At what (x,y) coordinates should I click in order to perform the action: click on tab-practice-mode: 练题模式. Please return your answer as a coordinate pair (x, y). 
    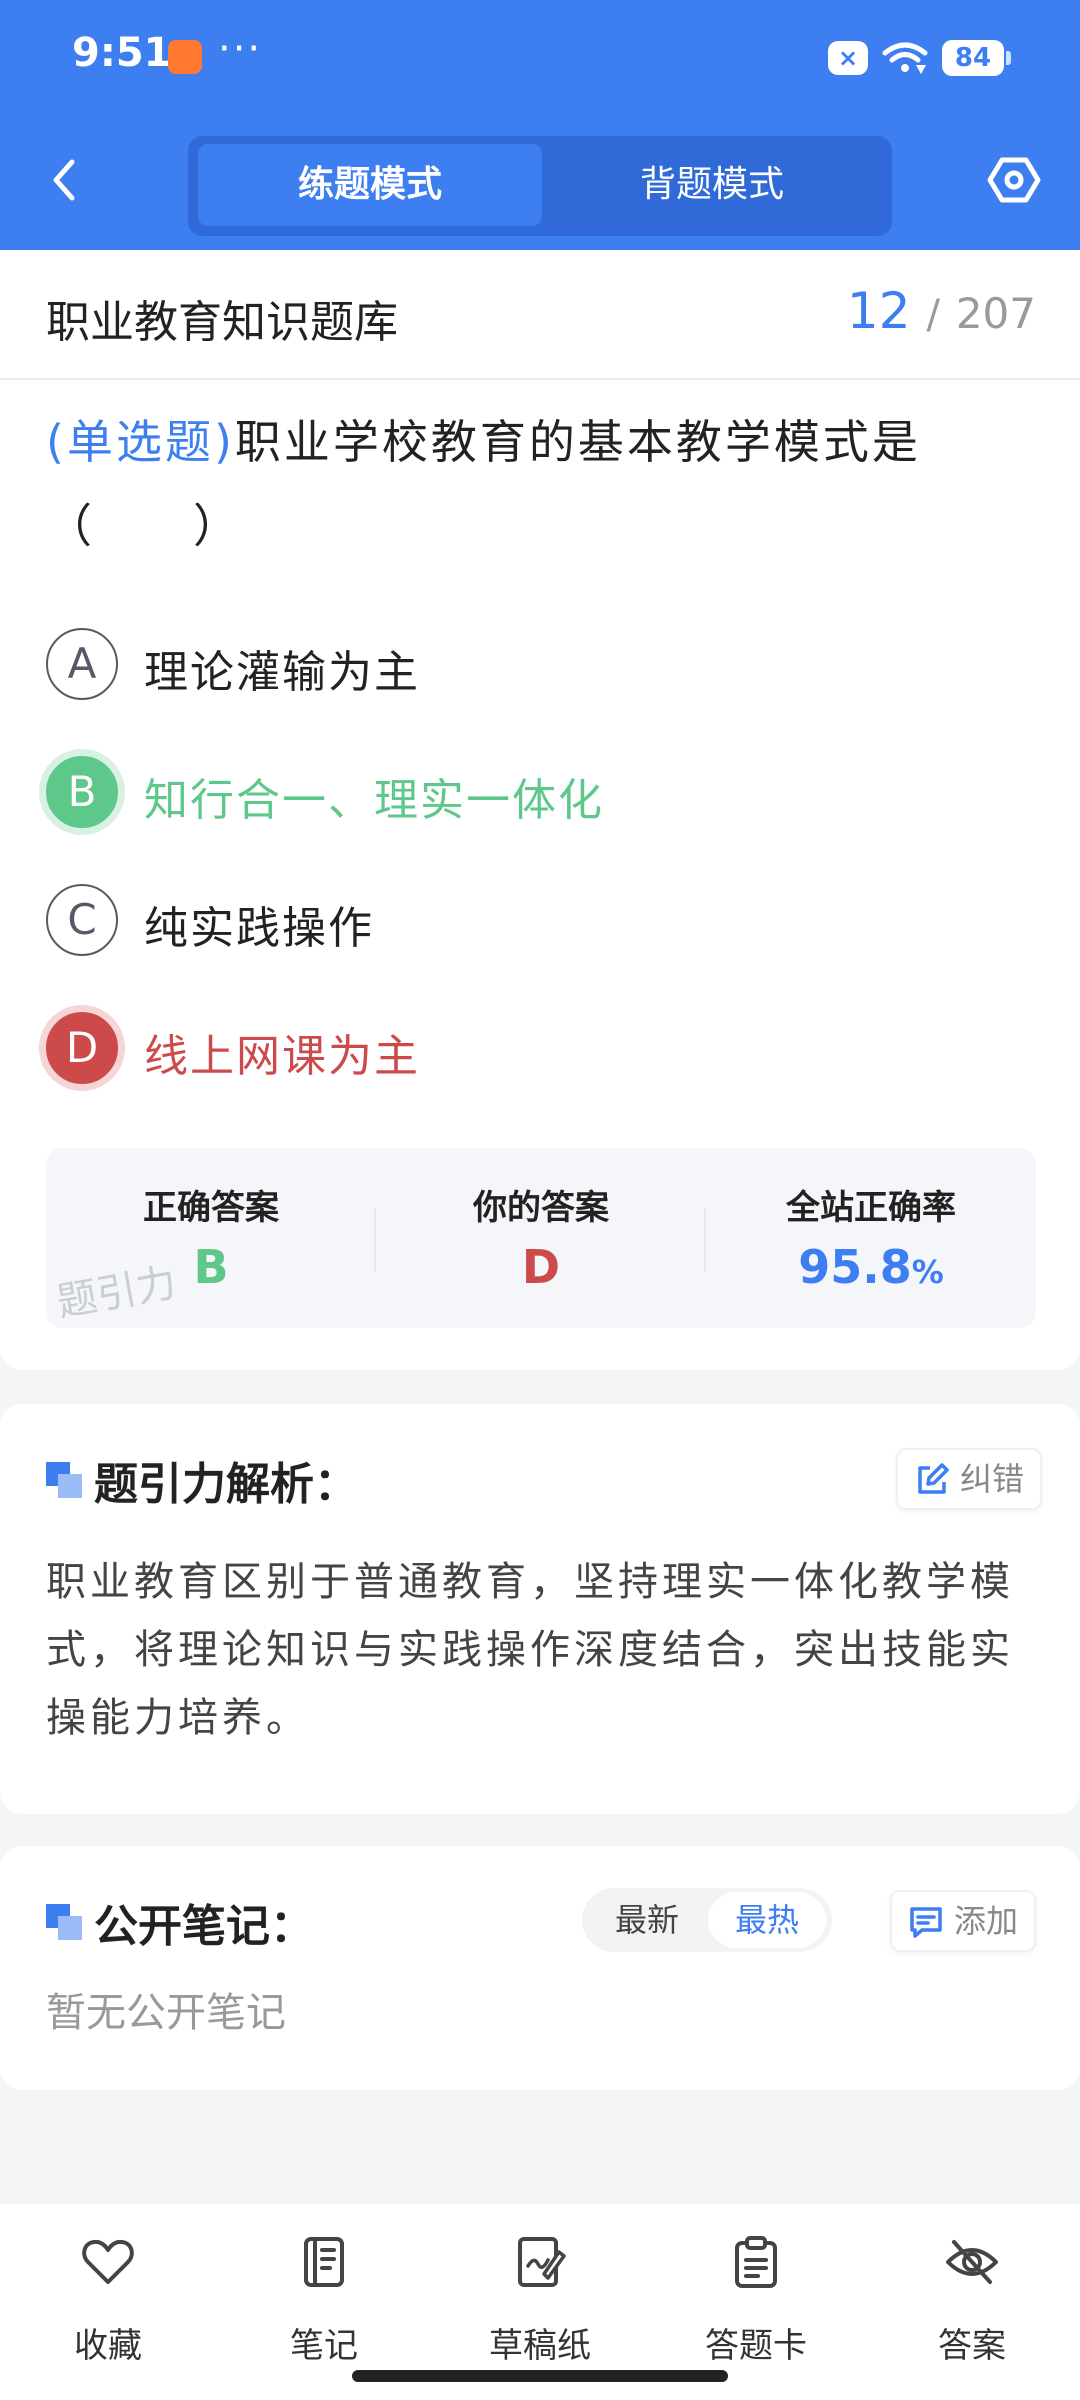
    Looking at the image, I should click on (370, 185).